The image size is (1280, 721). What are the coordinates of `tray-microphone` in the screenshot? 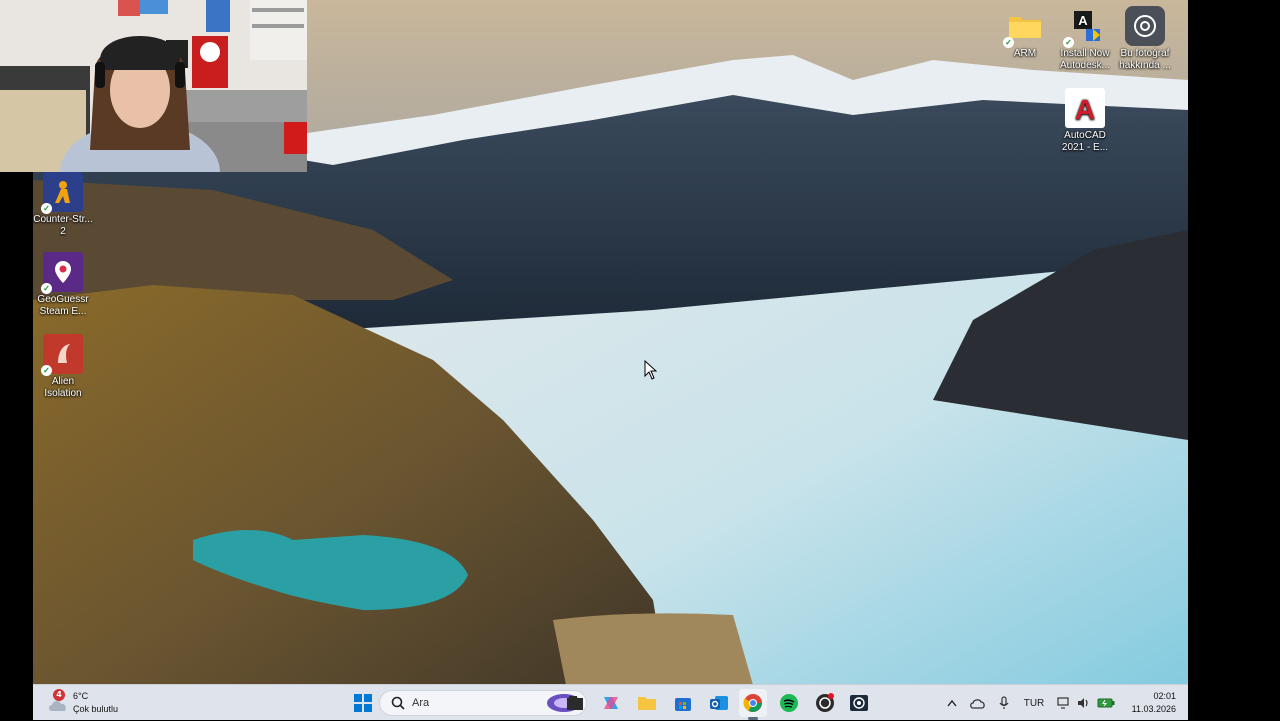 It's located at (1004, 703).